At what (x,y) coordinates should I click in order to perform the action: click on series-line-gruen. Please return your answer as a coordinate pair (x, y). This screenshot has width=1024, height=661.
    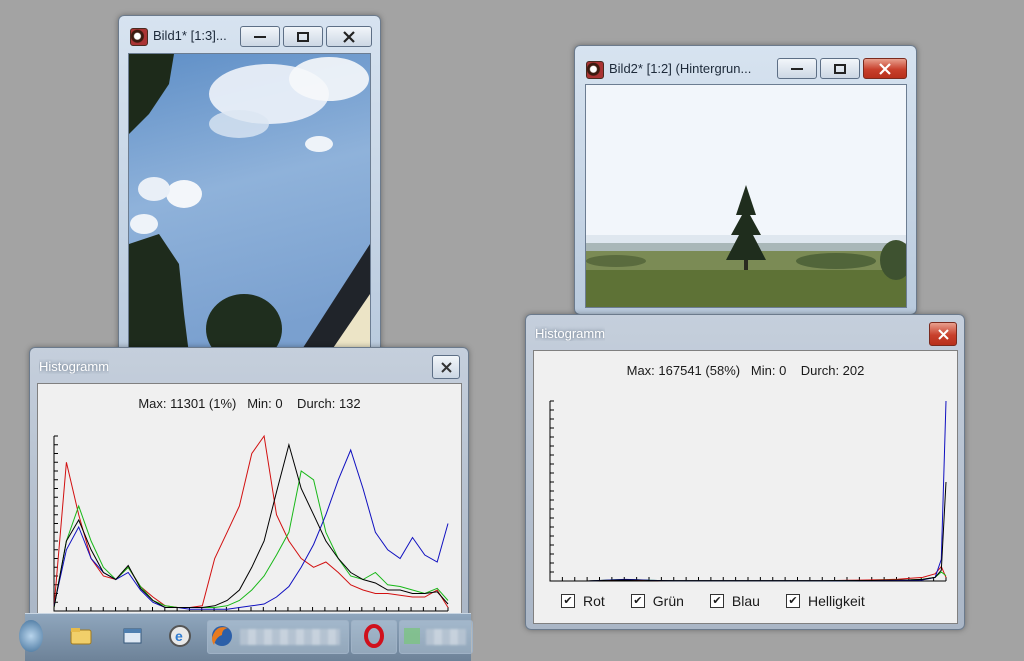
    Looking at the image, I should click on (251, 539).